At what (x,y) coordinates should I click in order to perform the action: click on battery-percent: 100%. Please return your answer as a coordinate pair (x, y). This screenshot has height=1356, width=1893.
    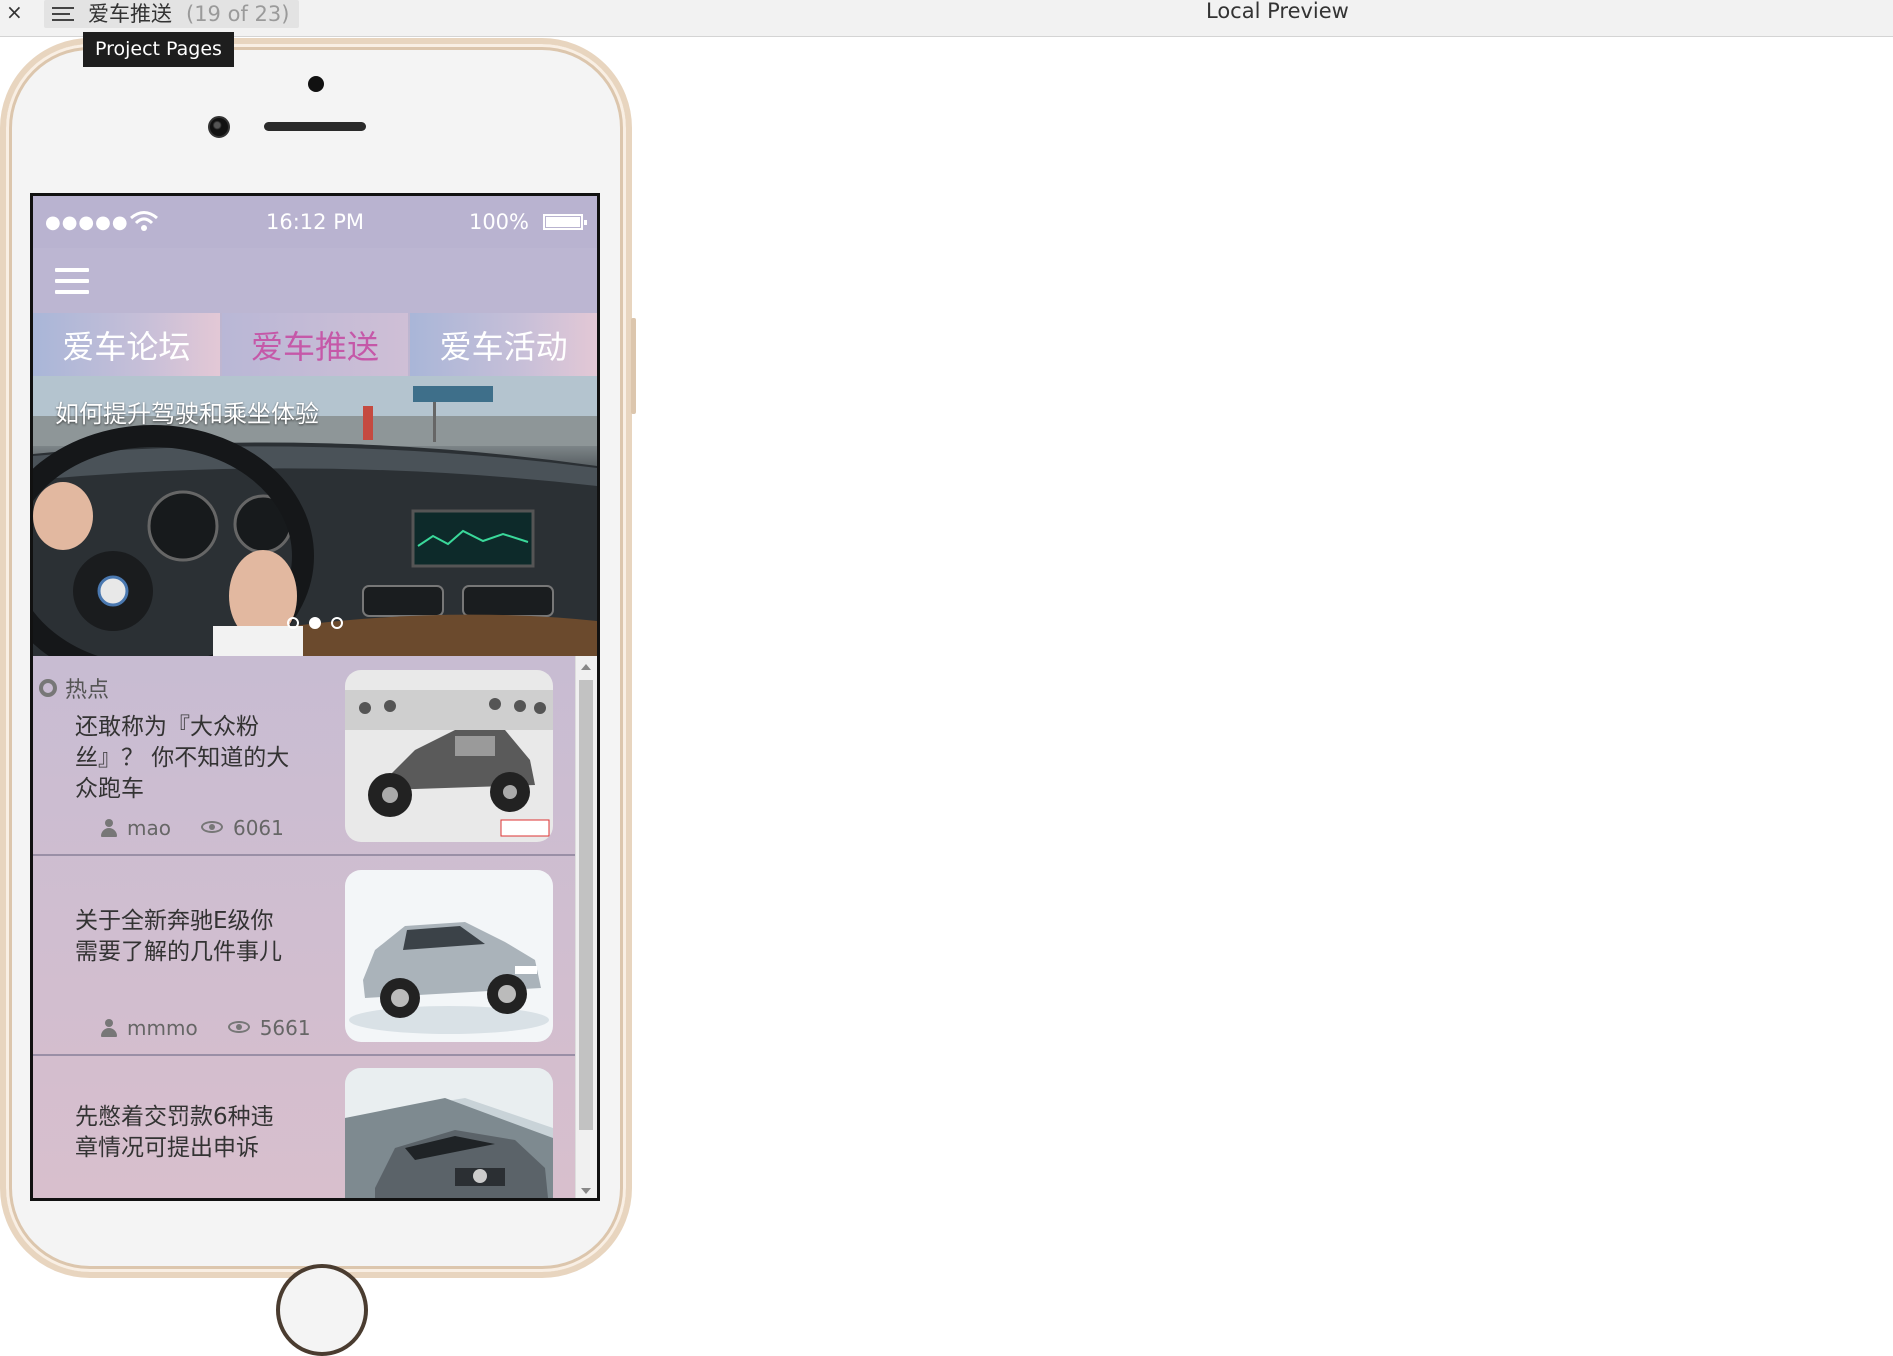
    Looking at the image, I should click on (498, 222).